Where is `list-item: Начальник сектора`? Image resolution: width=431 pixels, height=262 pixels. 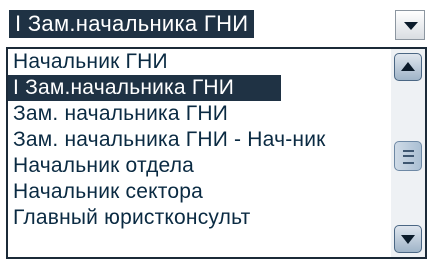
list-item: Начальник сектора is located at coordinates (198, 192).